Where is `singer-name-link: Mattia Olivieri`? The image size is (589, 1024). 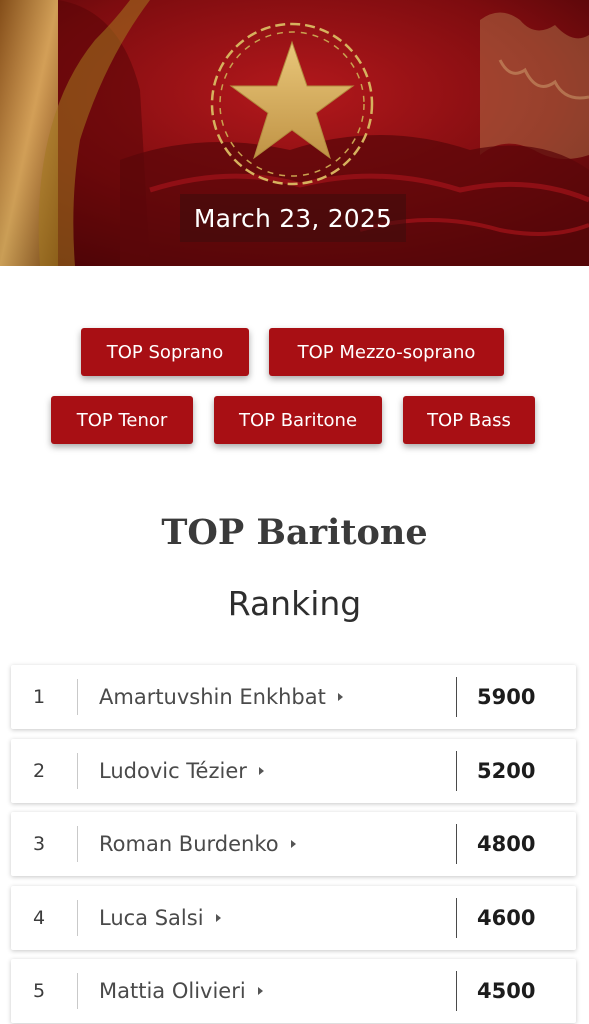
singer-name-link: Mattia Olivieri is located at coordinates (181, 991).